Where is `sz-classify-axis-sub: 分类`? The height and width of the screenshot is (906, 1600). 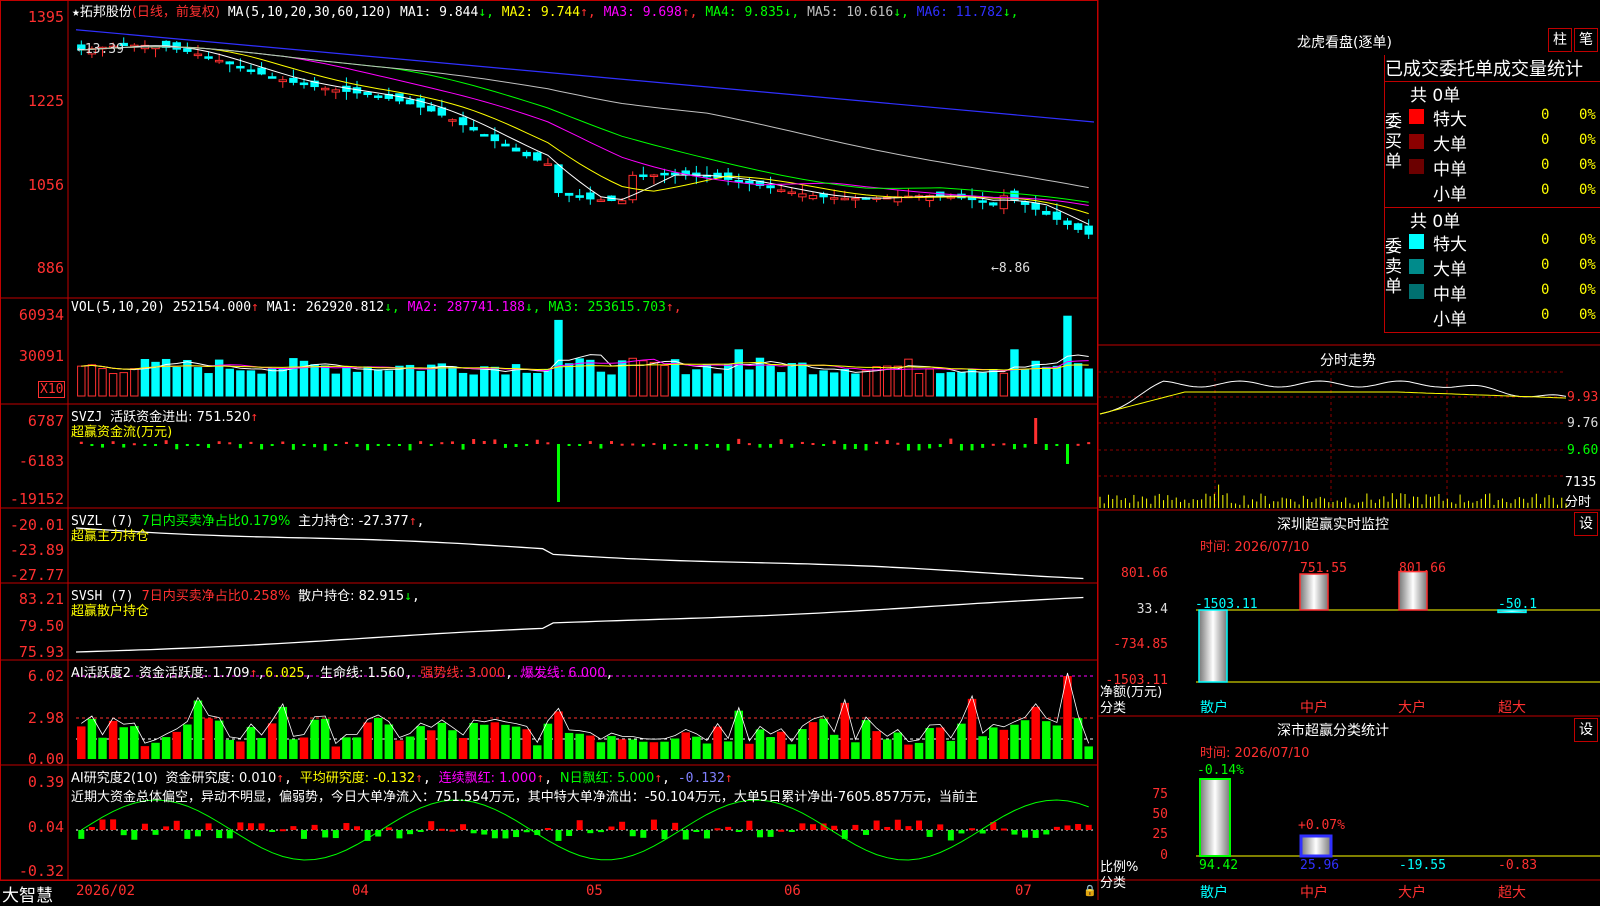 sz-classify-axis-sub: 分类 is located at coordinates (1113, 883).